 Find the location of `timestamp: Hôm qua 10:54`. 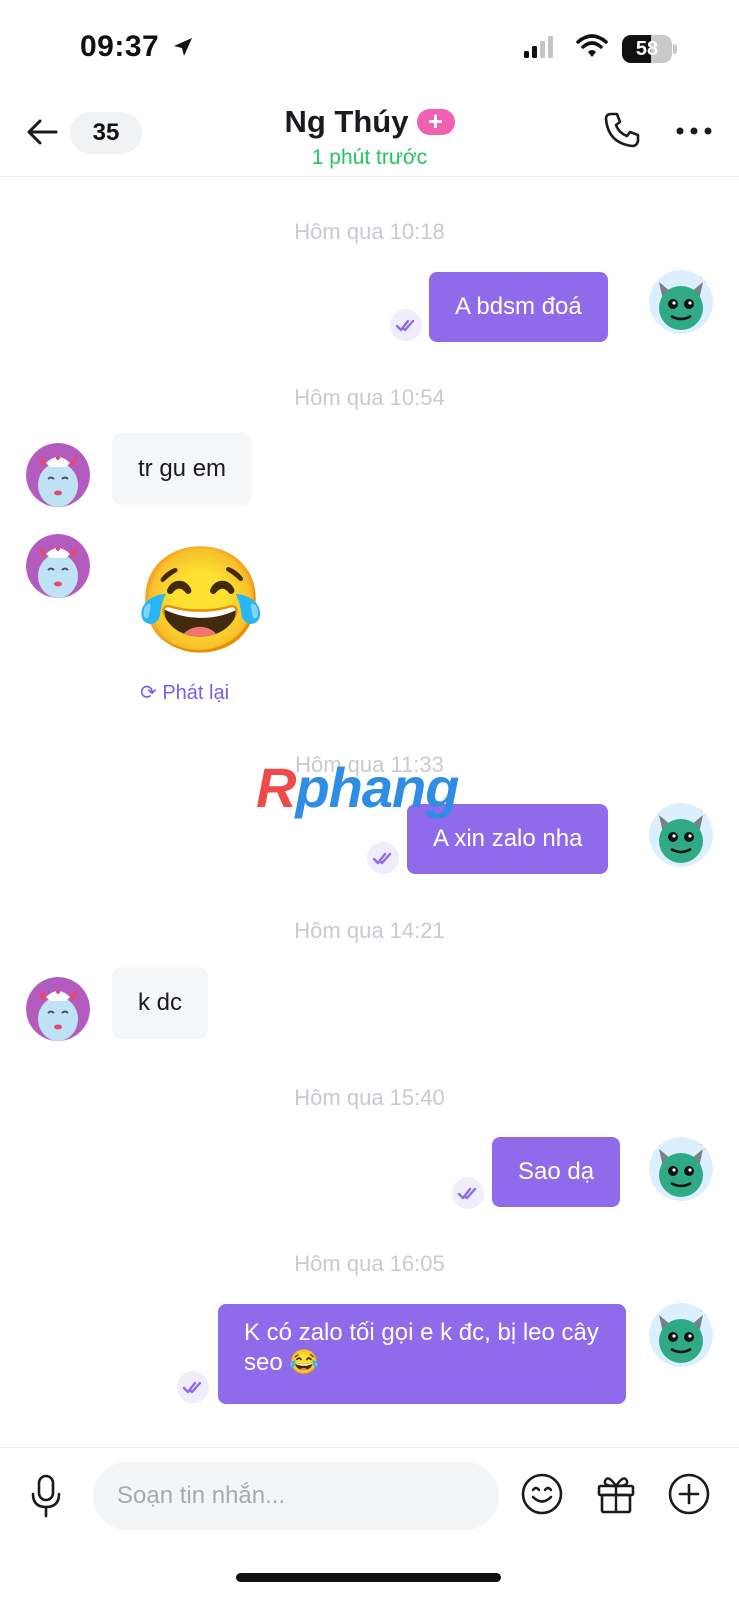

timestamp: Hôm qua 10:54 is located at coordinates (369, 397).